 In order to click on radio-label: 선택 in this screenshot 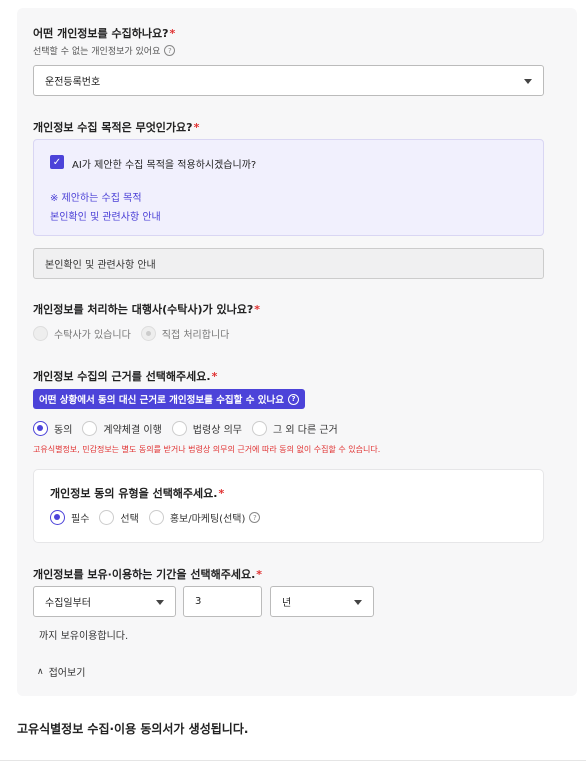, I will do `click(129, 519)`.